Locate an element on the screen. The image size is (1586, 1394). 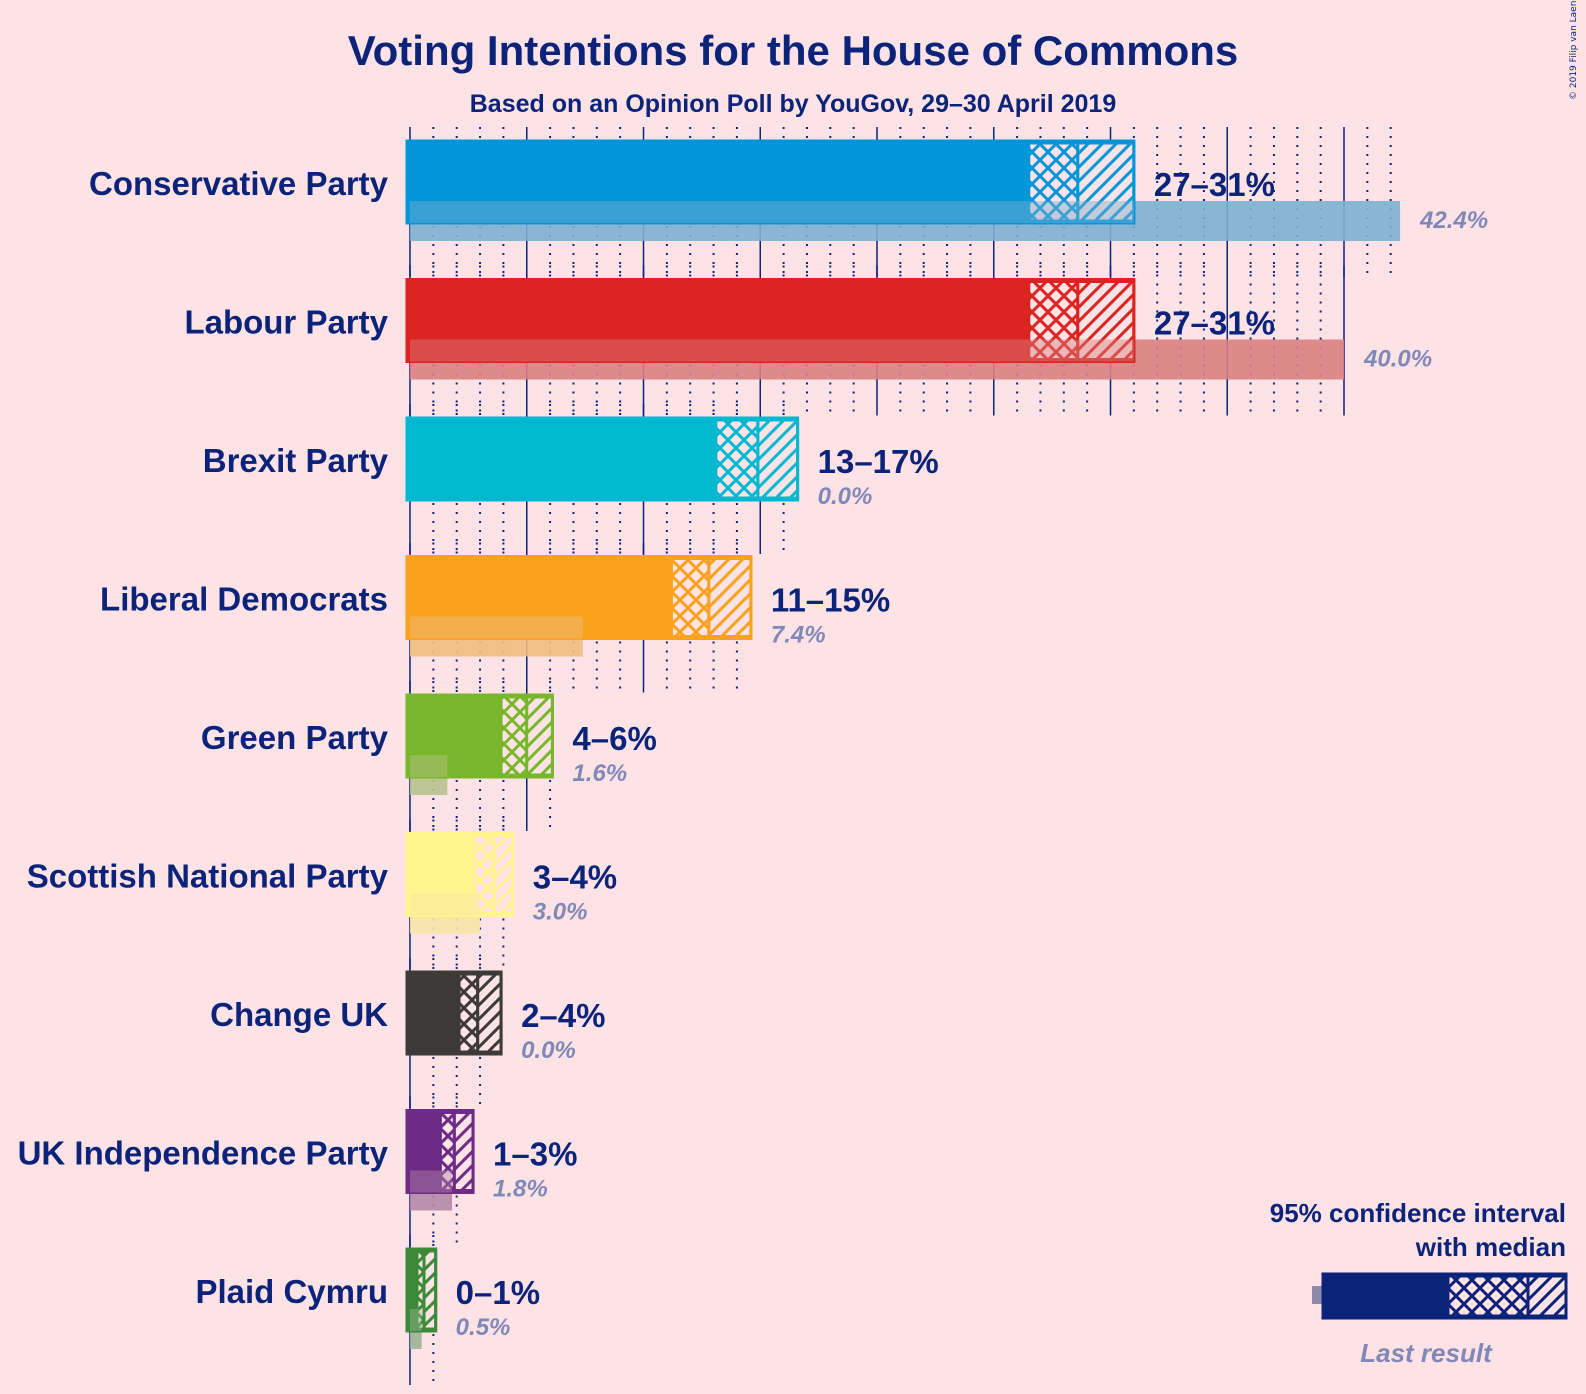
copyright-note: © 2019 Filip van Laenen is located at coordinates (1574, 50).